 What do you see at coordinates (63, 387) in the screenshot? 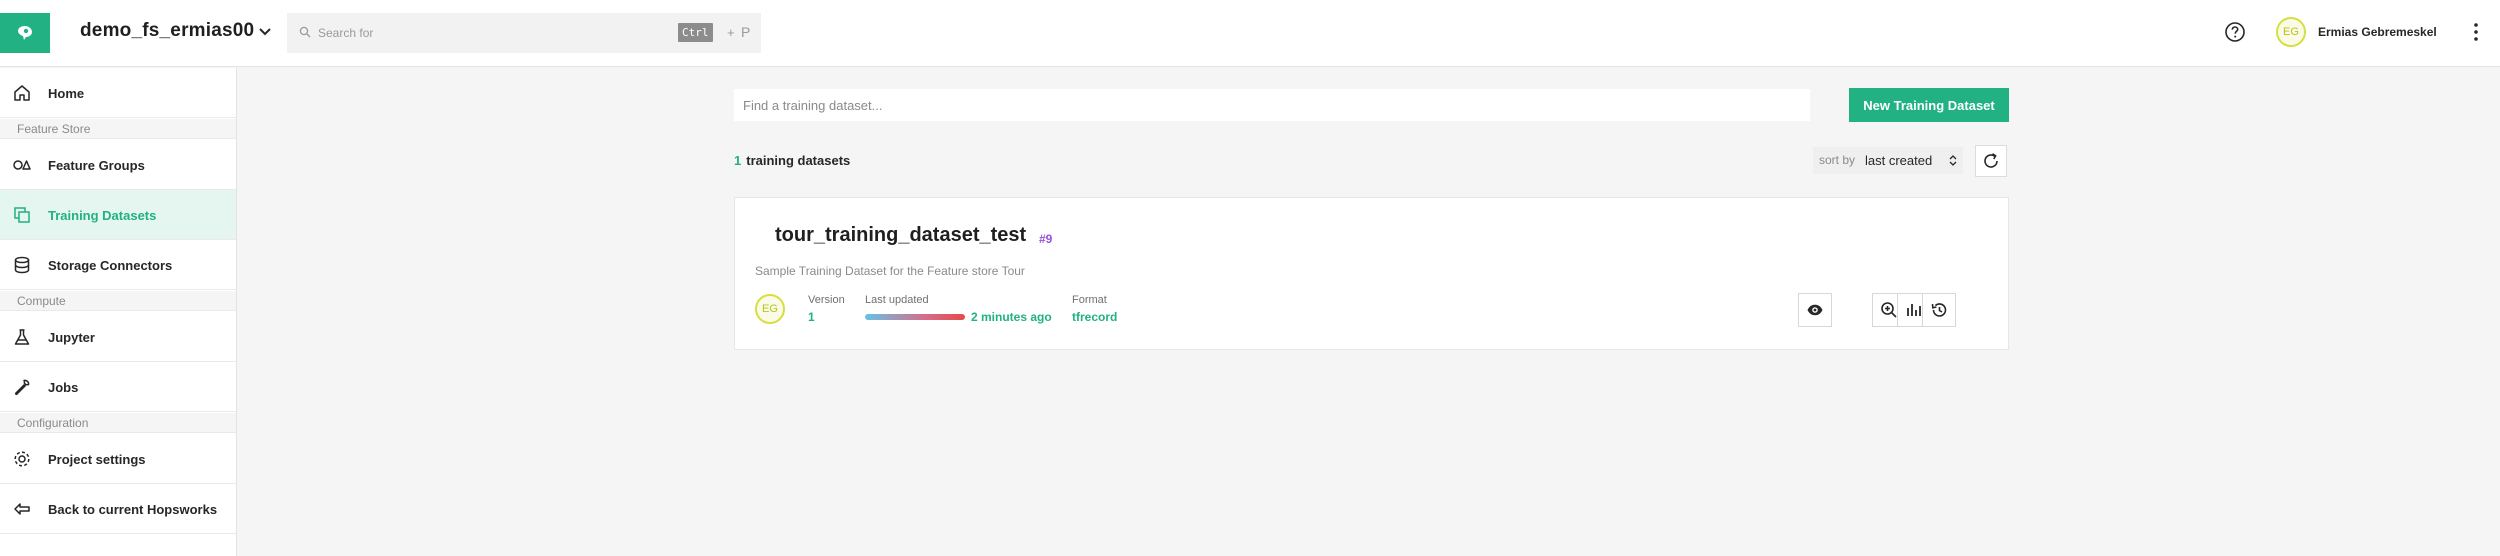
I see `sidebar-item-label: Jobs` at bounding box center [63, 387].